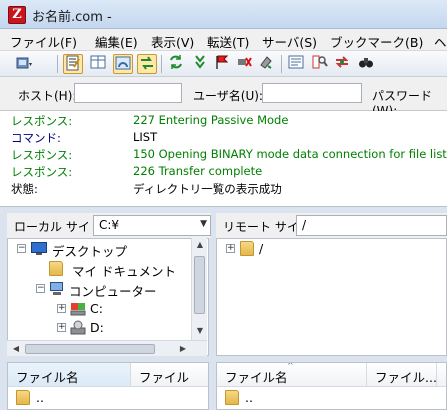  I want to click on scroll-down-icon: ▼, so click(200, 330).